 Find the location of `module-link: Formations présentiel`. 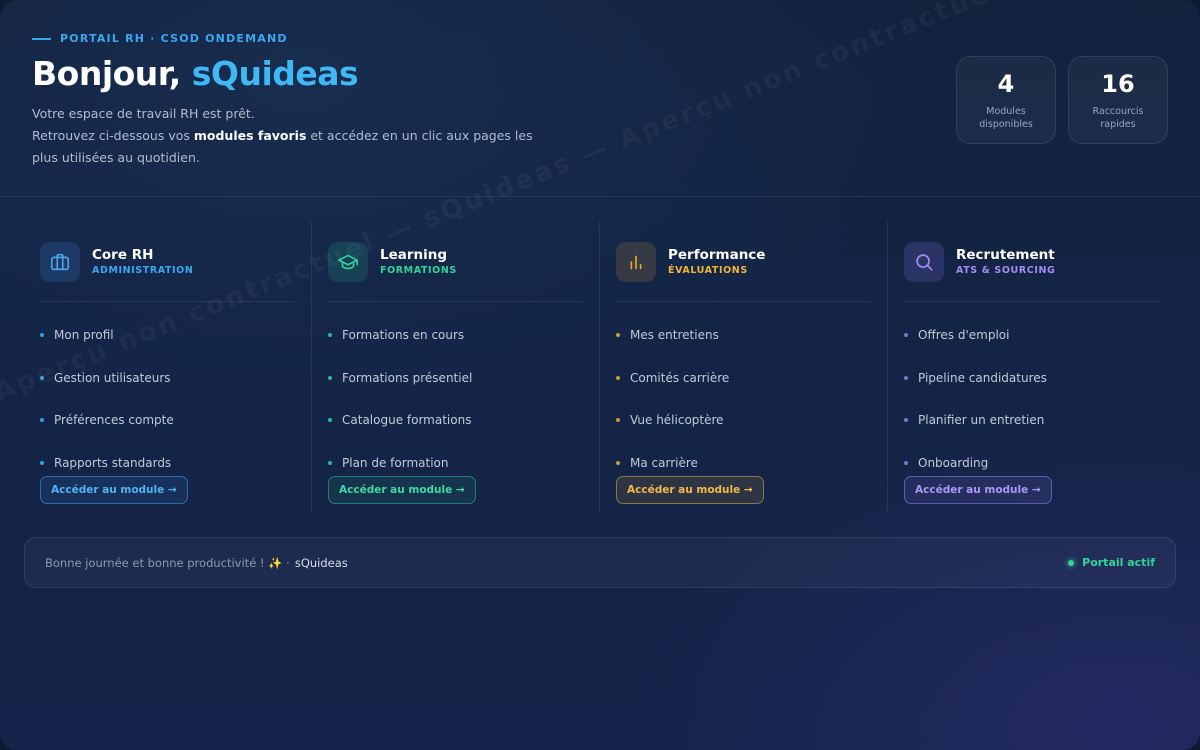

module-link: Formations présentiel is located at coordinates (455, 378).